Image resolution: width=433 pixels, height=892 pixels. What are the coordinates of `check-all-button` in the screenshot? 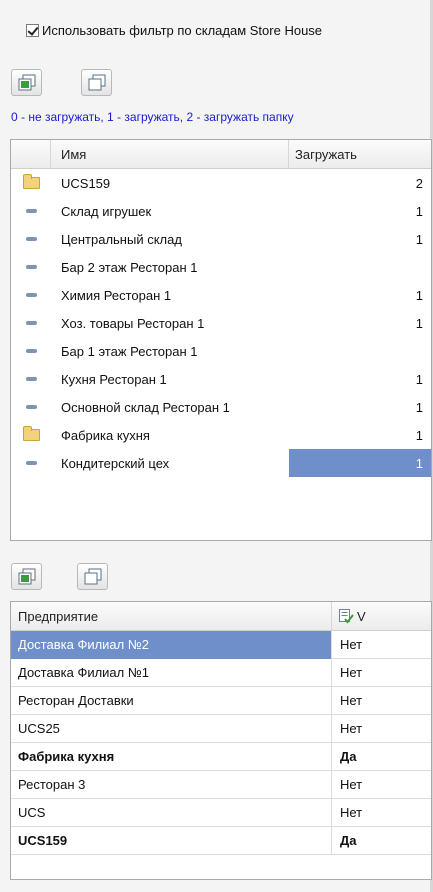 It's located at (26, 82).